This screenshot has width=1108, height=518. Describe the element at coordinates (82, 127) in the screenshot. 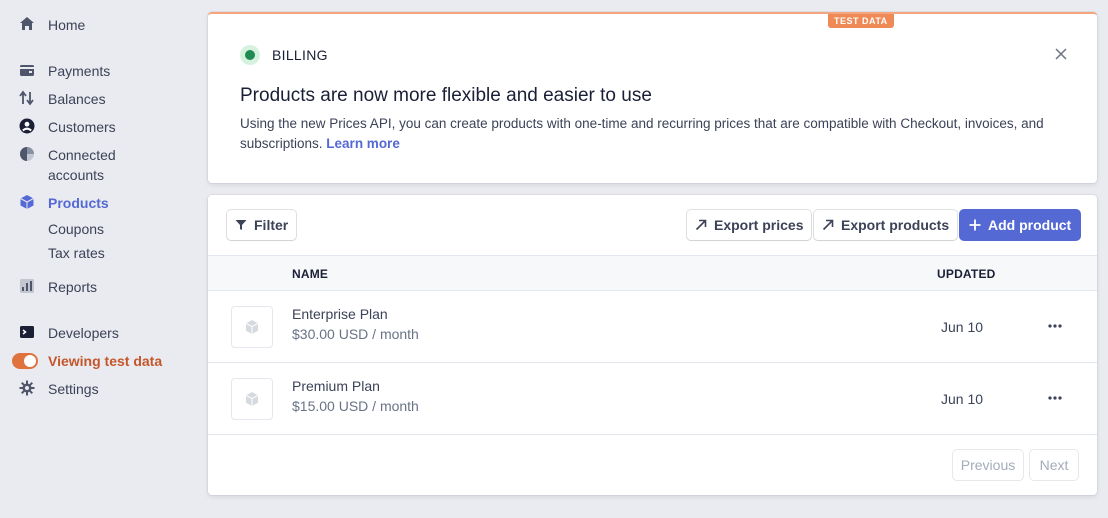

I see `sidebar-item-label: Customers` at that location.